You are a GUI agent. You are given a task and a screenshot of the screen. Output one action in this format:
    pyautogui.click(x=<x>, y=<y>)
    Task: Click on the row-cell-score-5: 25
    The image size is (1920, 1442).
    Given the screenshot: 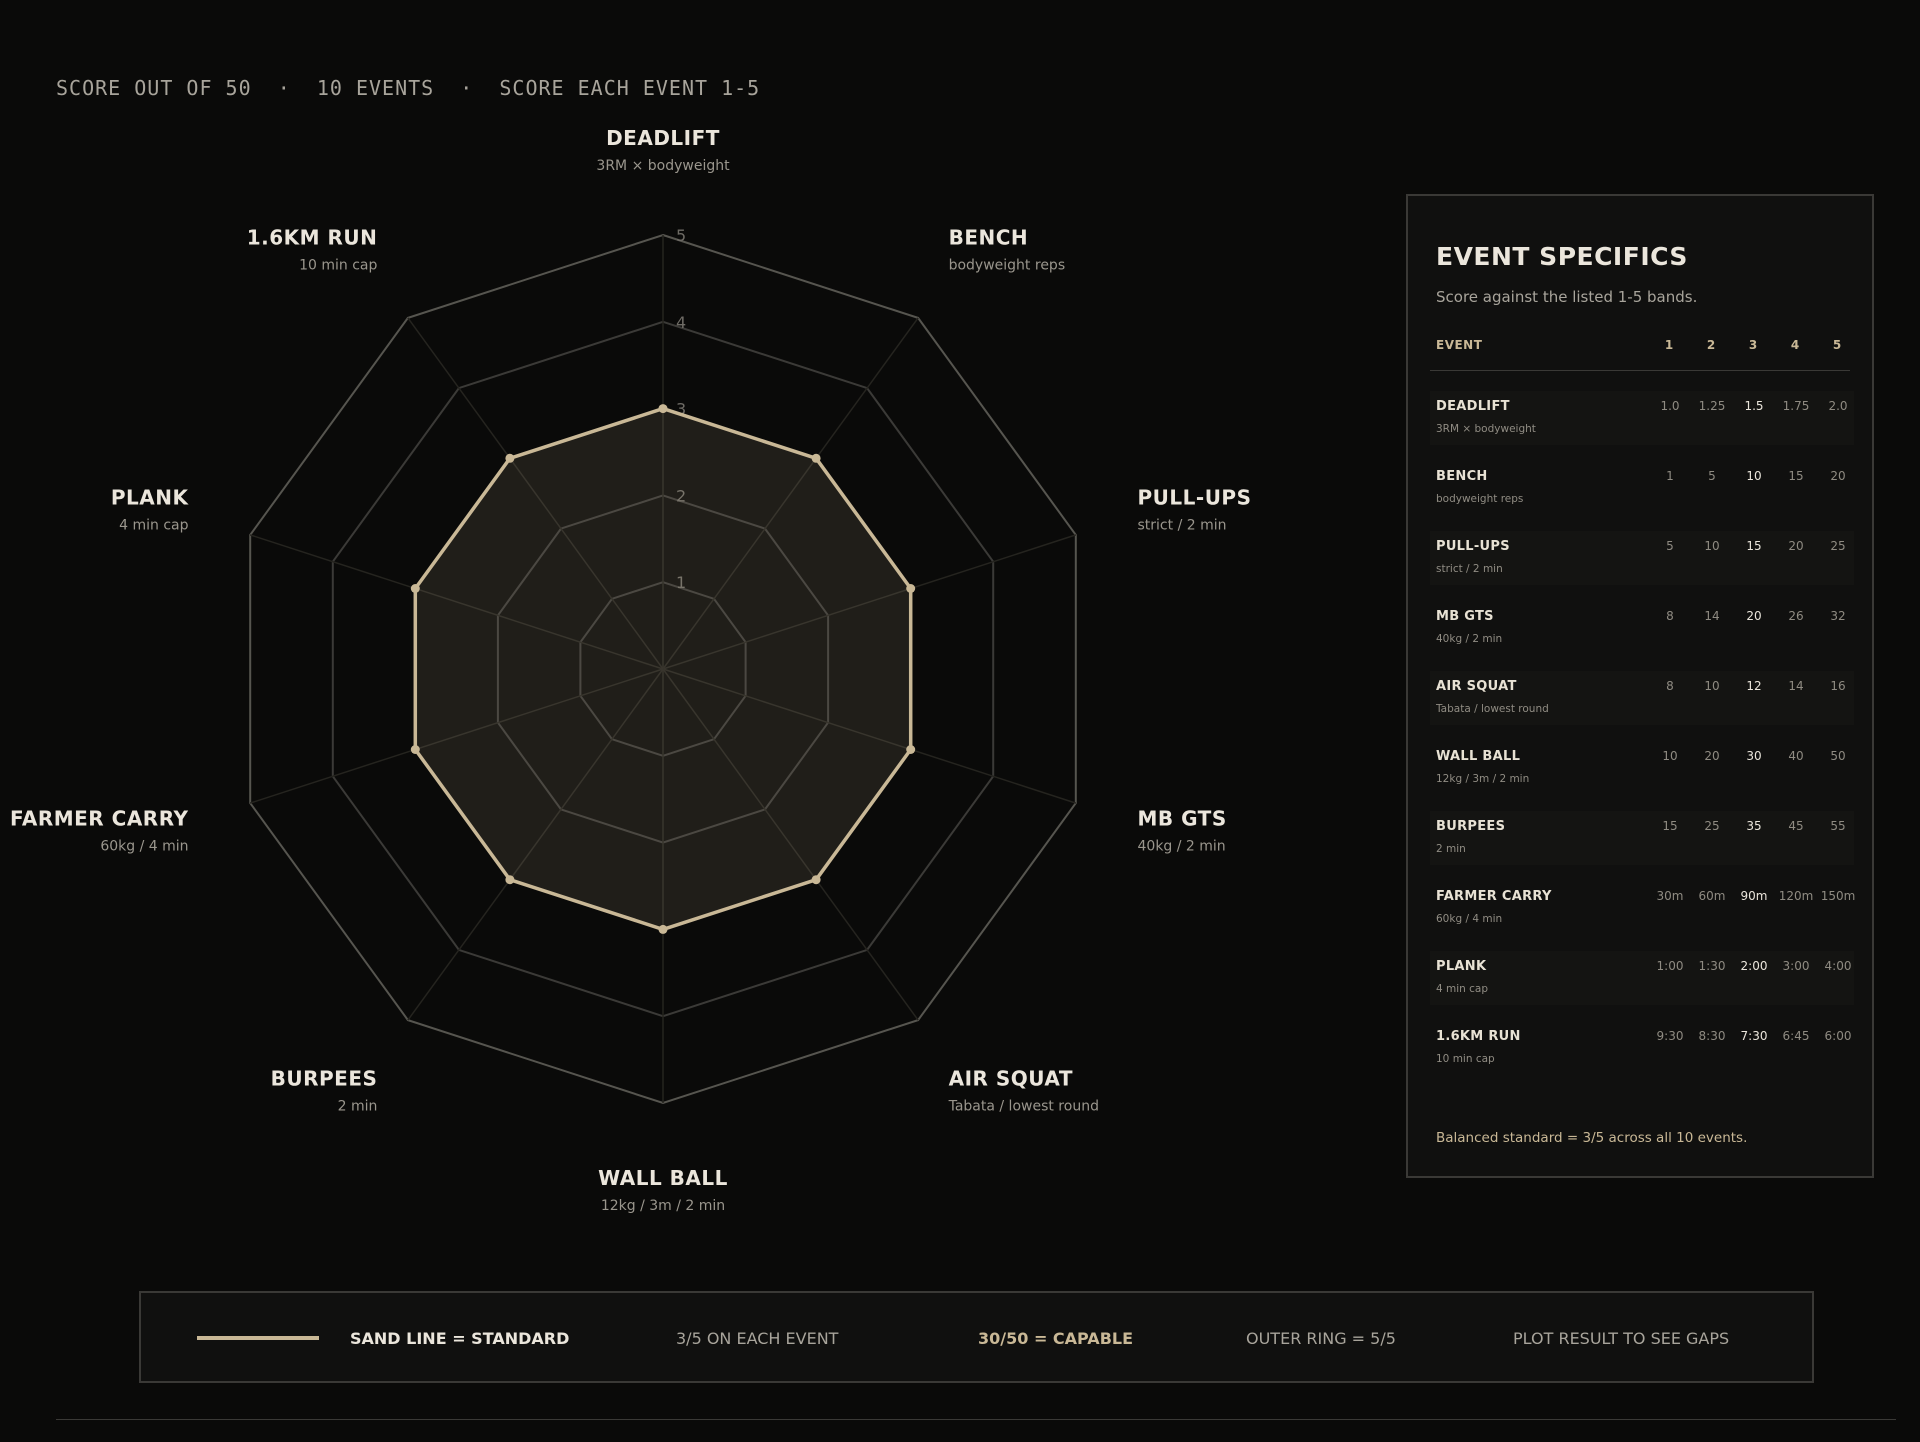 What is the action you would take?
    pyautogui.click(x=1838, y=546)
    